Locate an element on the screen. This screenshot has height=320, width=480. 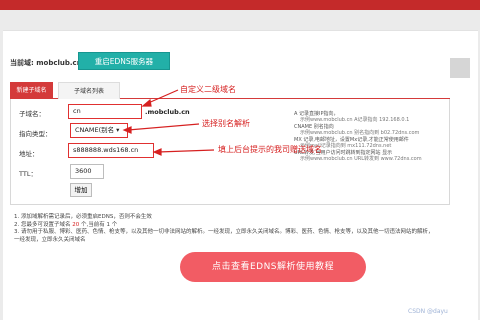
ttl-label: TTL： is located at coordinates (28, 174).